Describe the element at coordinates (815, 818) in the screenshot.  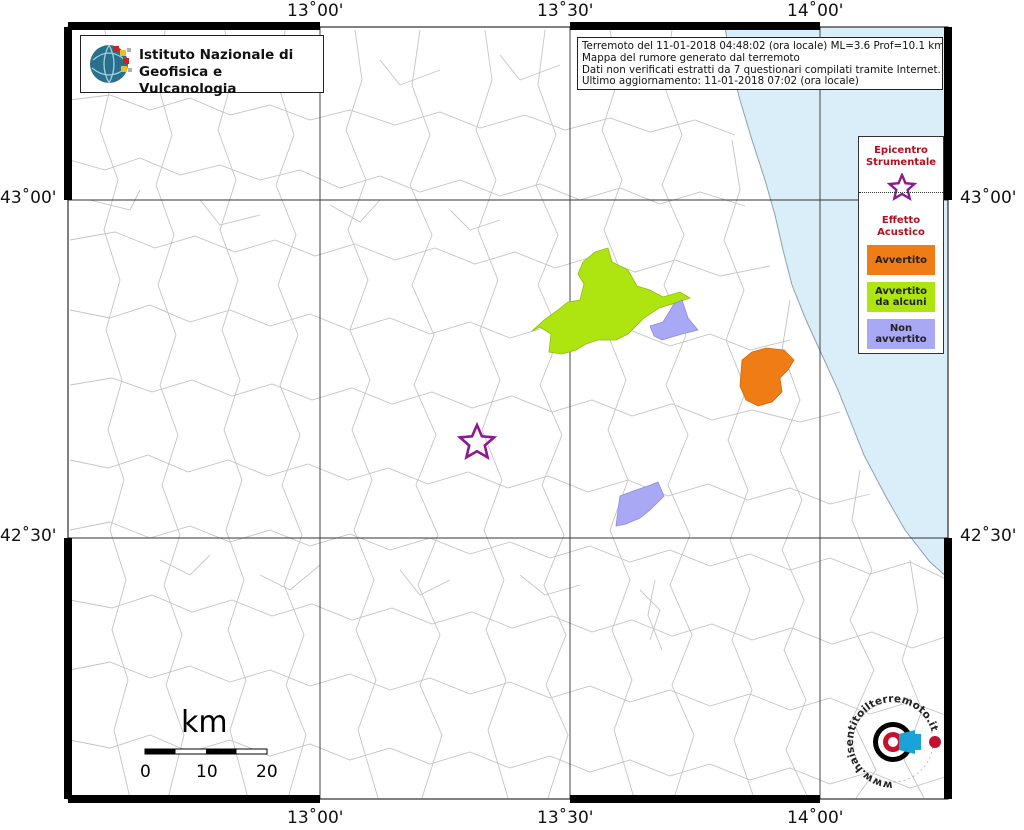
I see `lon-label-bottom-1400: 14˚00'` at that location.